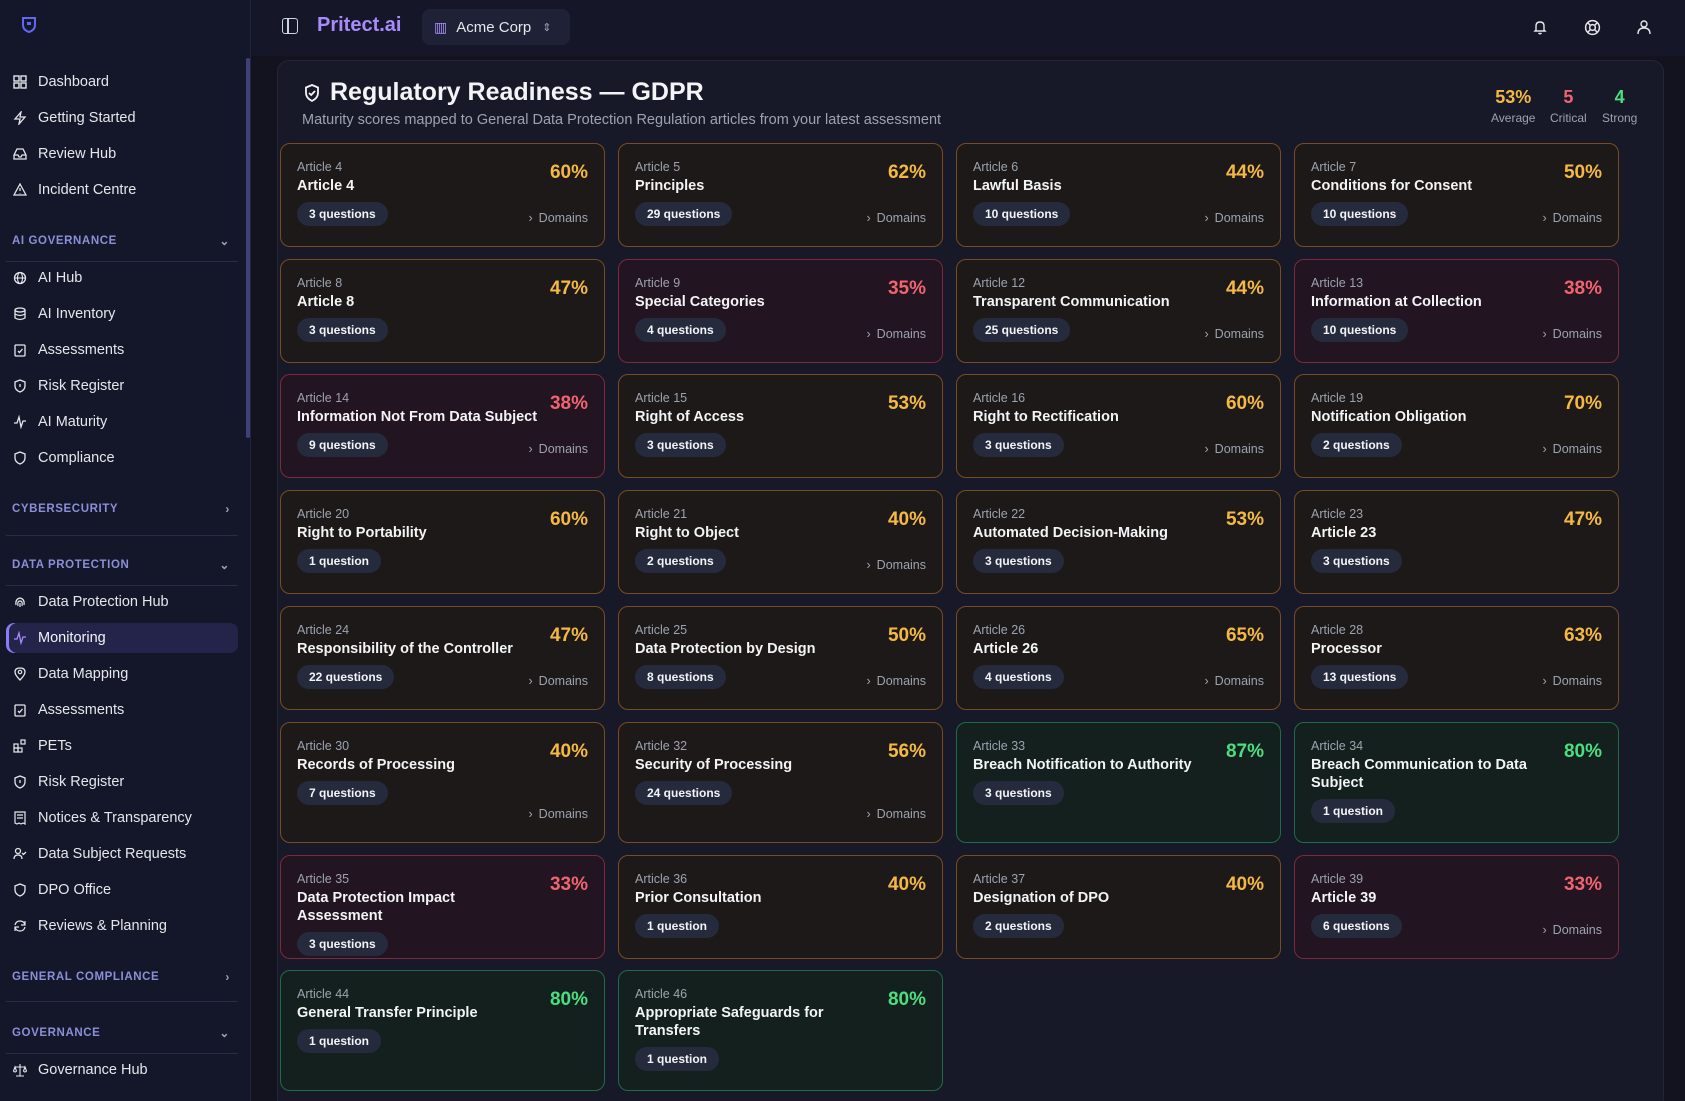 This screenshot has width=1685, height=1101. Describe the element at coordinates (359, 25) in the screenshot. I see `brand-name: Pritect.ai` at that location.